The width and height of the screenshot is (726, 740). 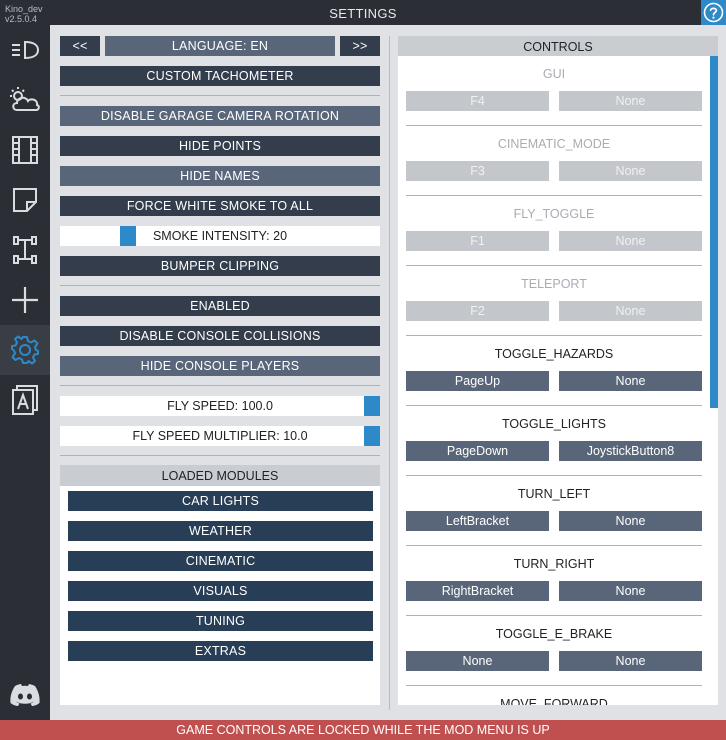 What do you see at coordinates (477, 661) in the screenshot?
I see `primary-key-button: None` at bounding box center [477, 661].